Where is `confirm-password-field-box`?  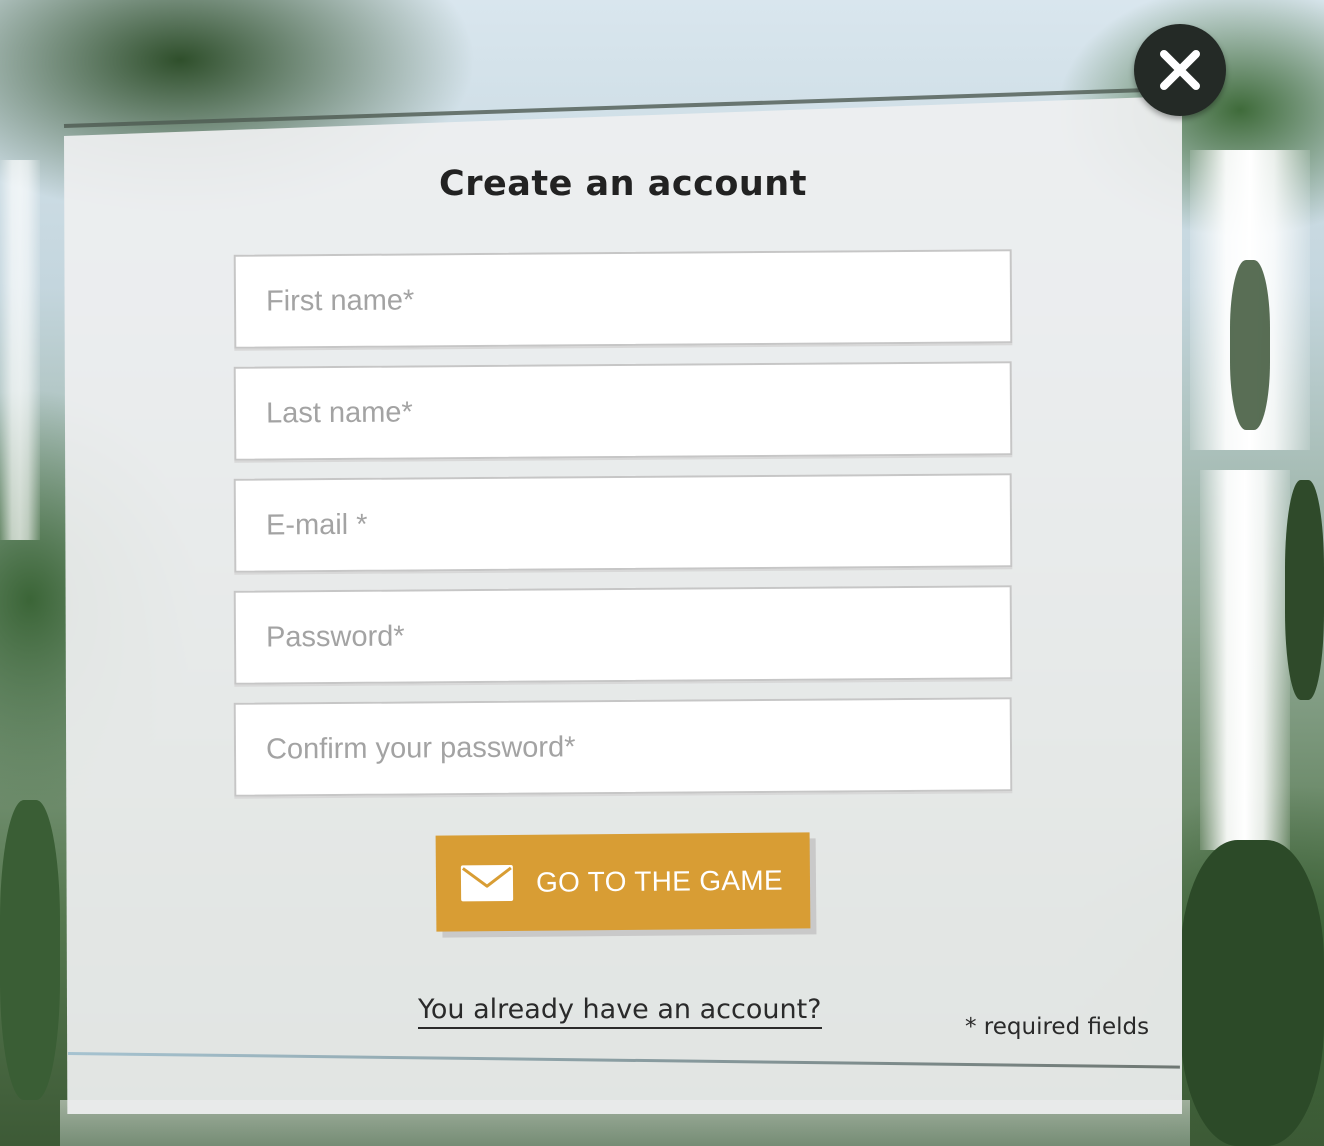 confirm-password-field-box is located at coordinates (623, 747).